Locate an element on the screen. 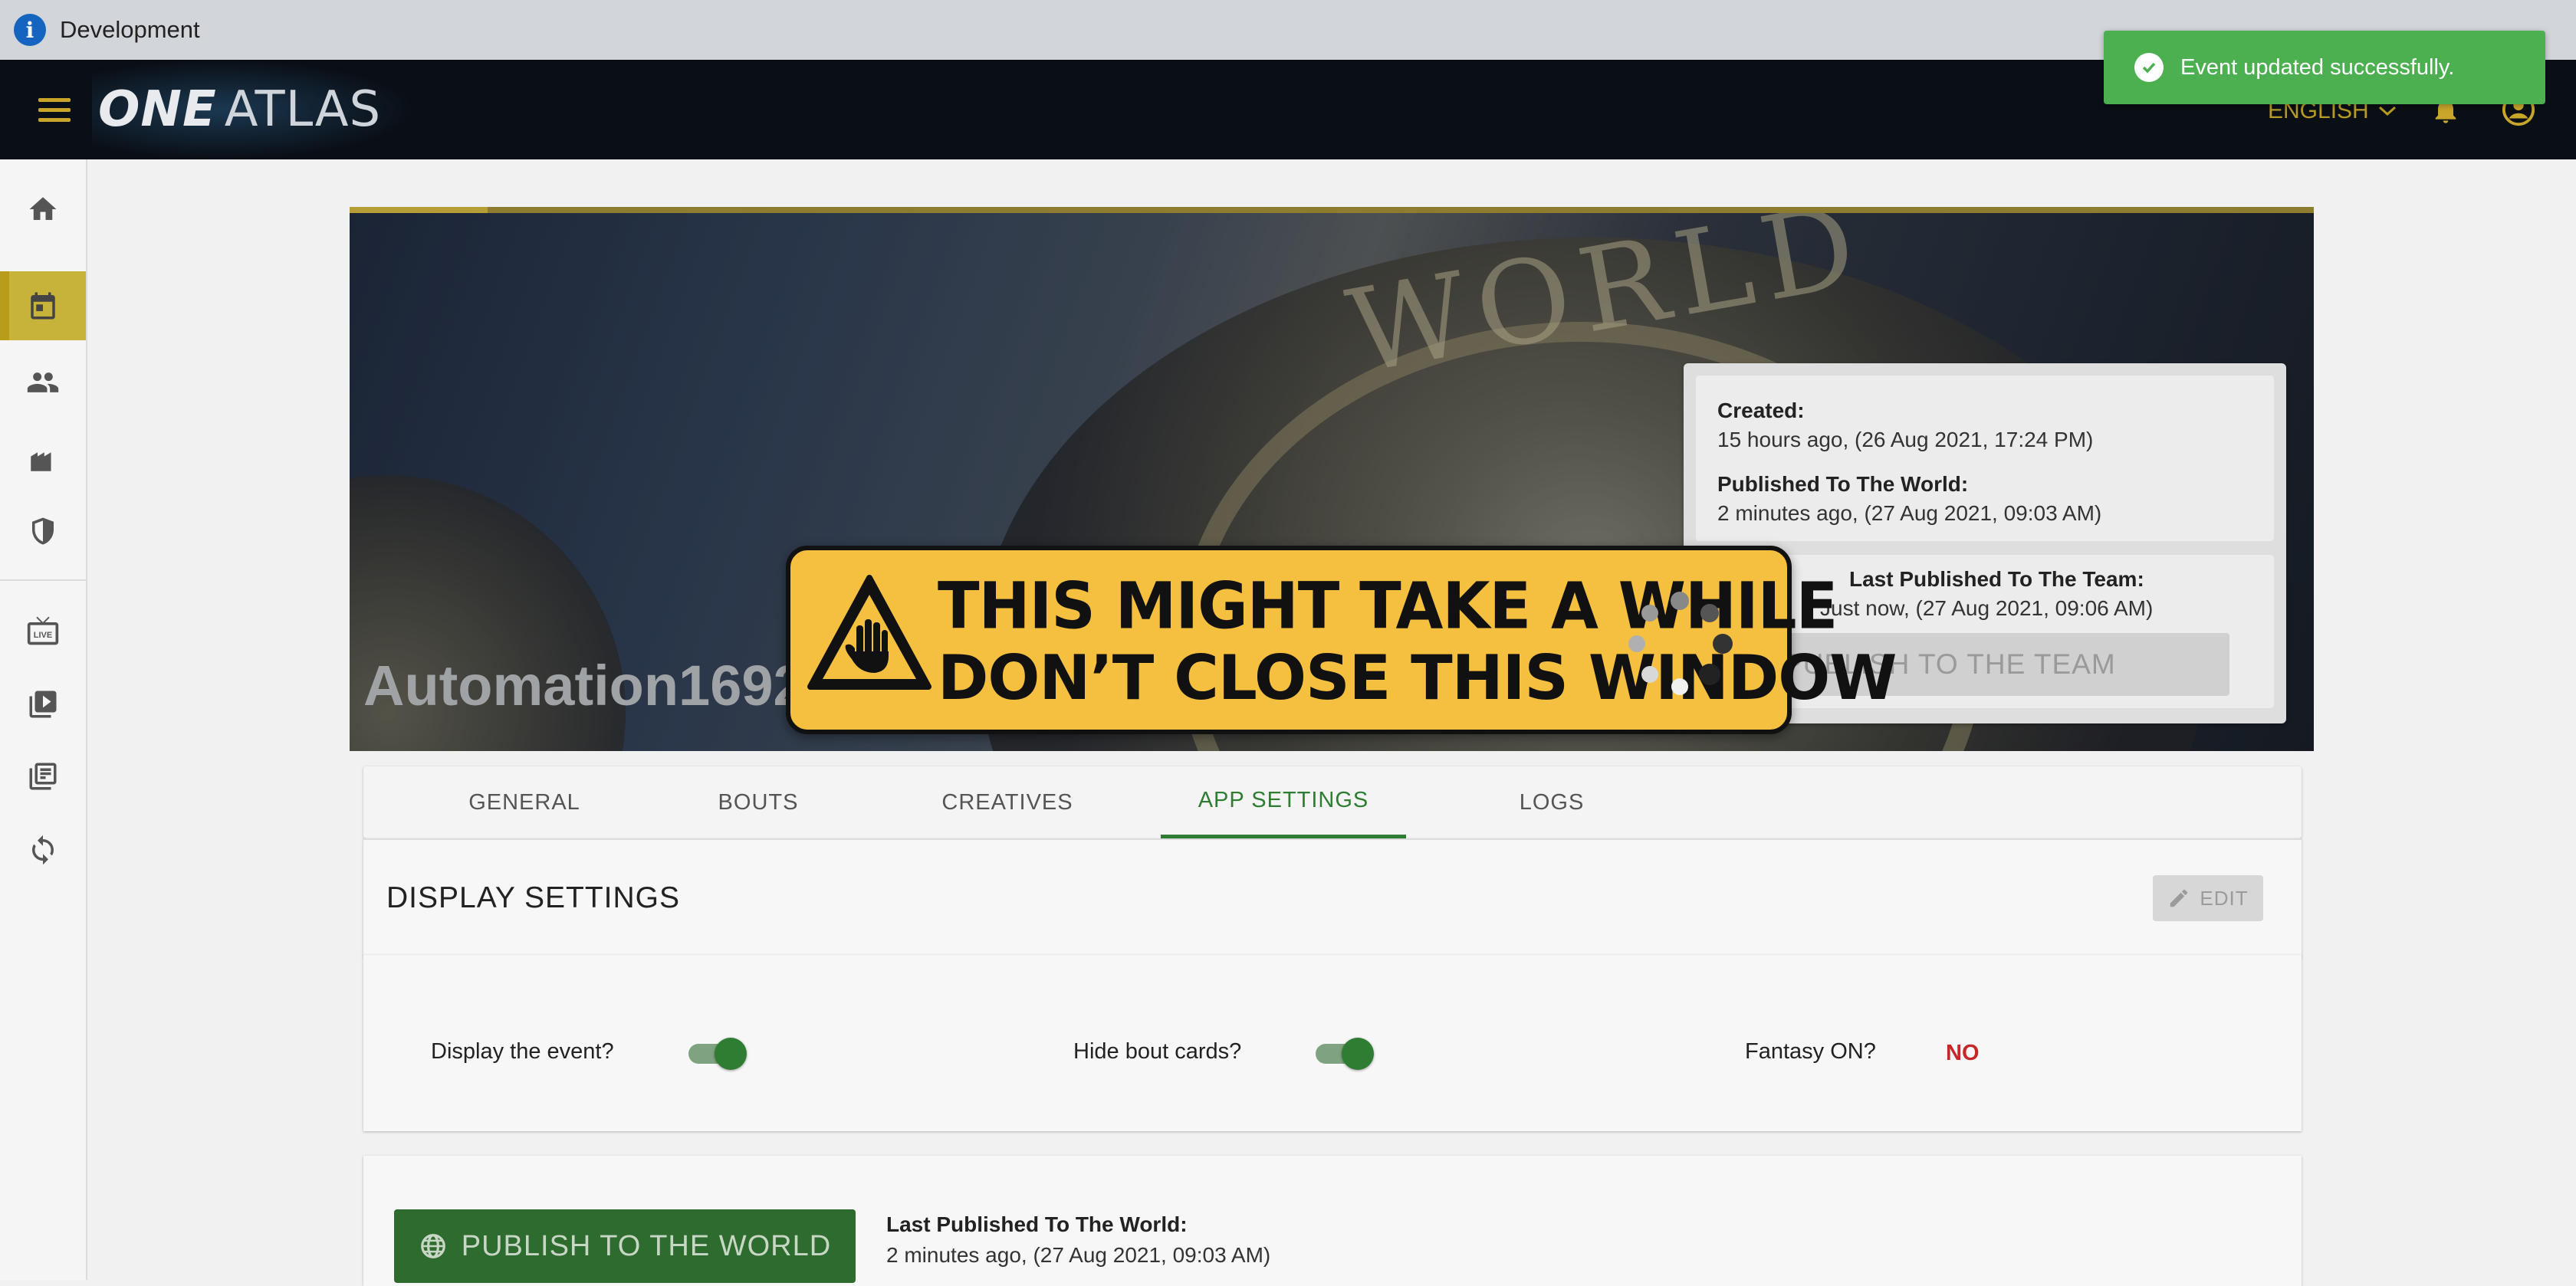  people-icon is located at coordinates (43, 382).